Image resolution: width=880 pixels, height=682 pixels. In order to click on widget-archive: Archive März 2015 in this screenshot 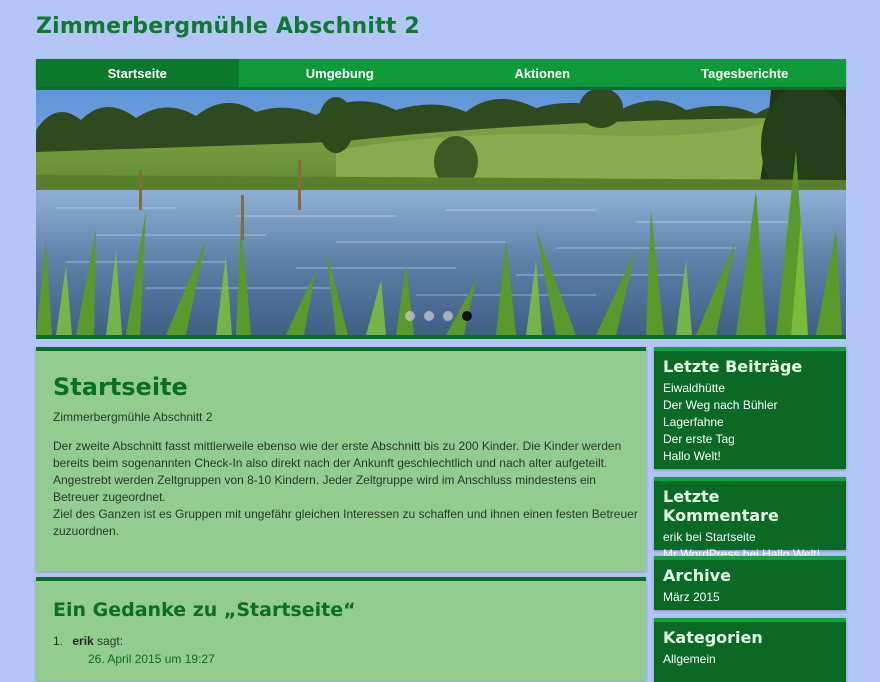, I will do `click(750, 583)`.